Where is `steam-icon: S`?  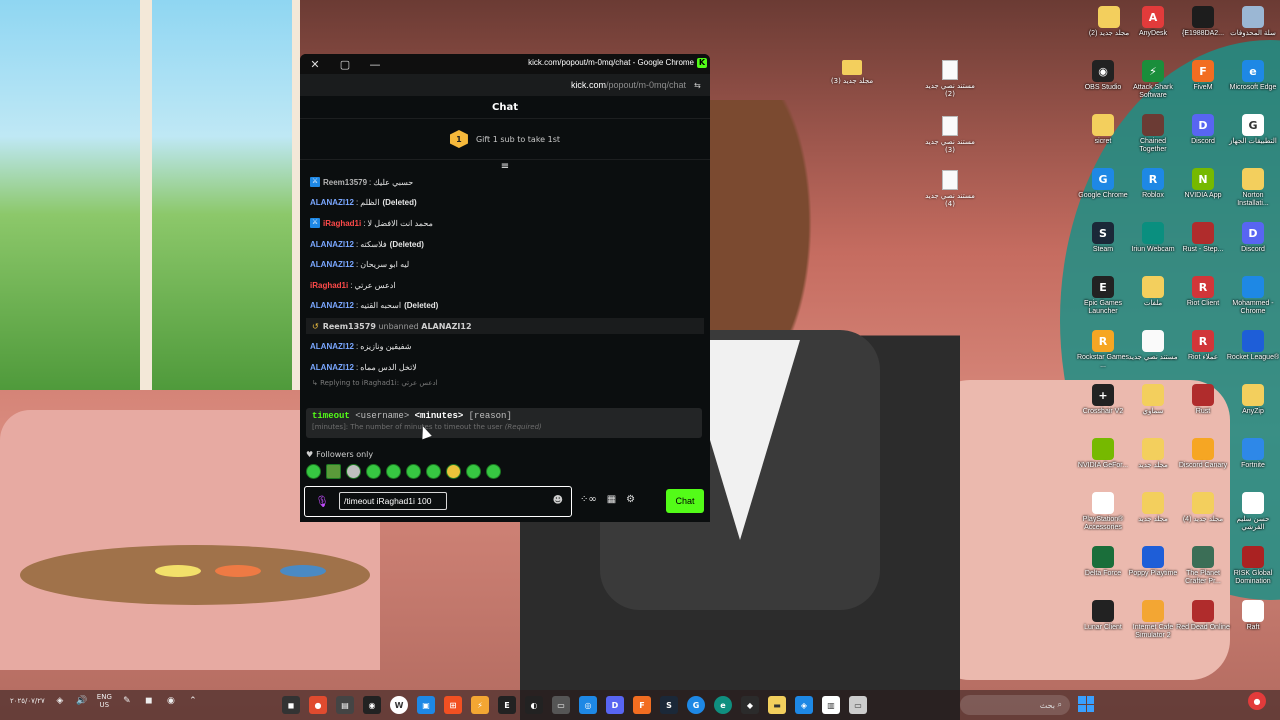
steam-icon: S is located at coordinates (669, 705).